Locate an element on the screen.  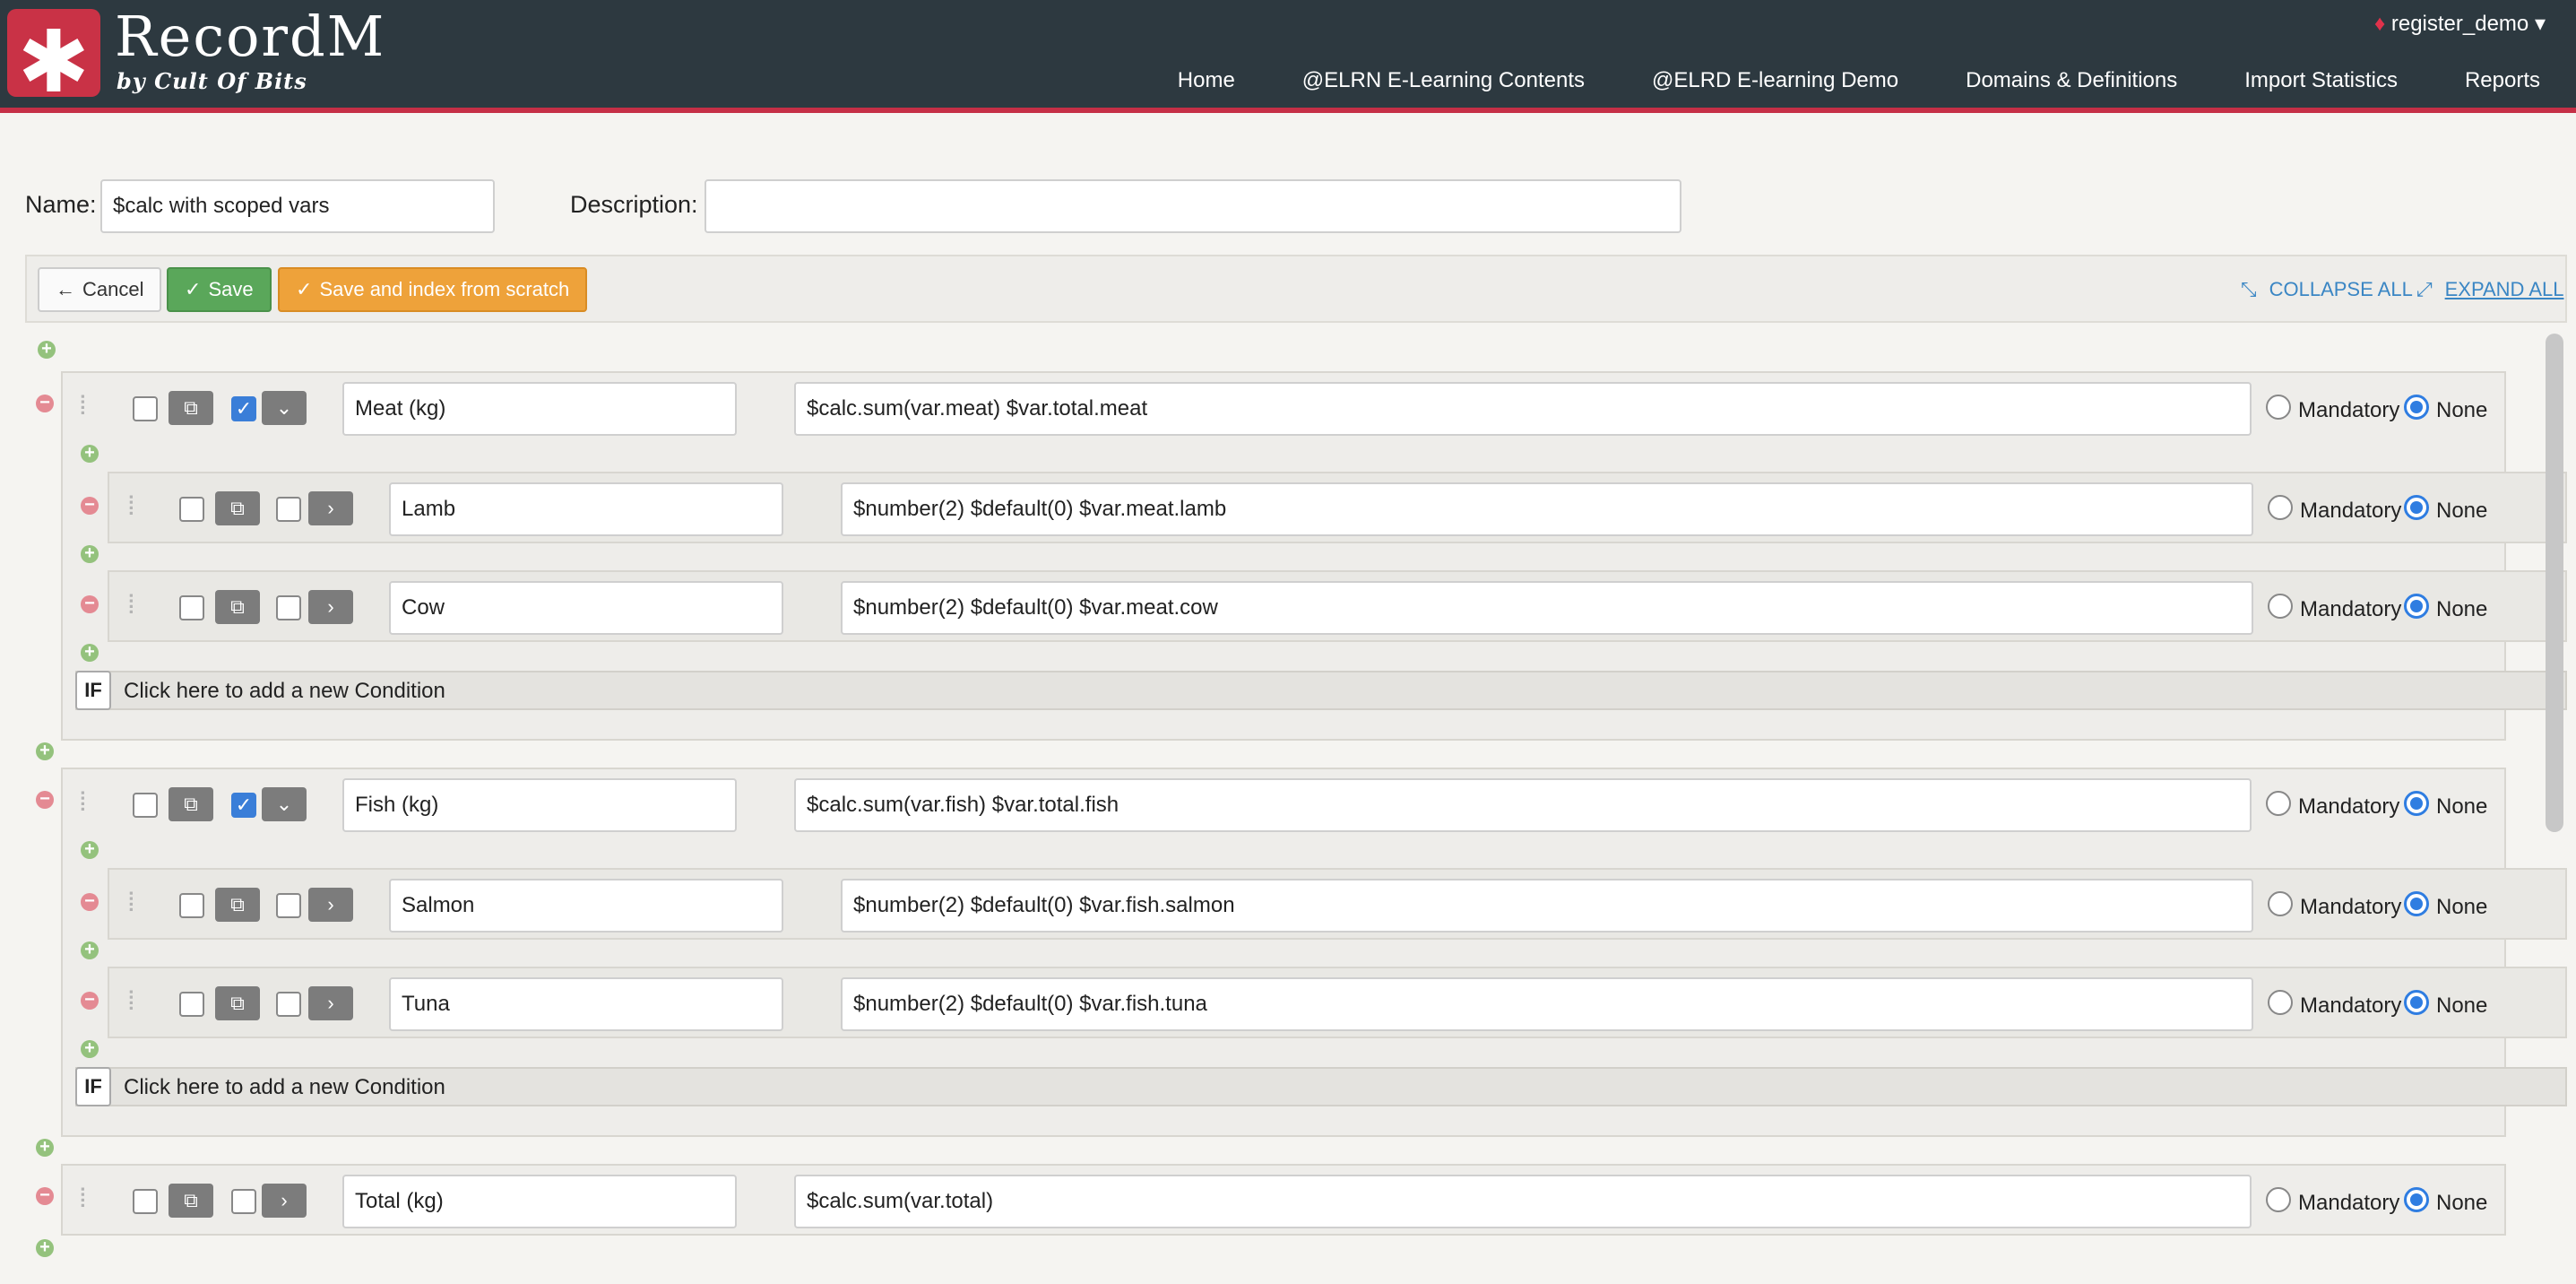
nav-import-statistics: Import Statistics is located at coordinates (2321, 80).